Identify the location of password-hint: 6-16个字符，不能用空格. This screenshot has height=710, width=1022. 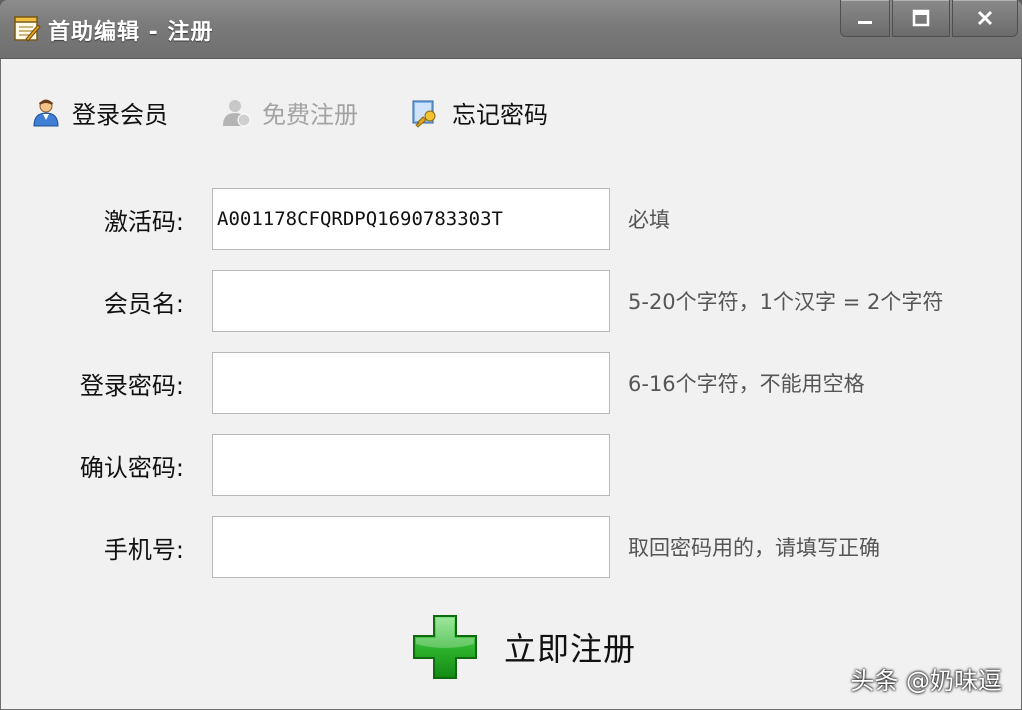
(746, 384).